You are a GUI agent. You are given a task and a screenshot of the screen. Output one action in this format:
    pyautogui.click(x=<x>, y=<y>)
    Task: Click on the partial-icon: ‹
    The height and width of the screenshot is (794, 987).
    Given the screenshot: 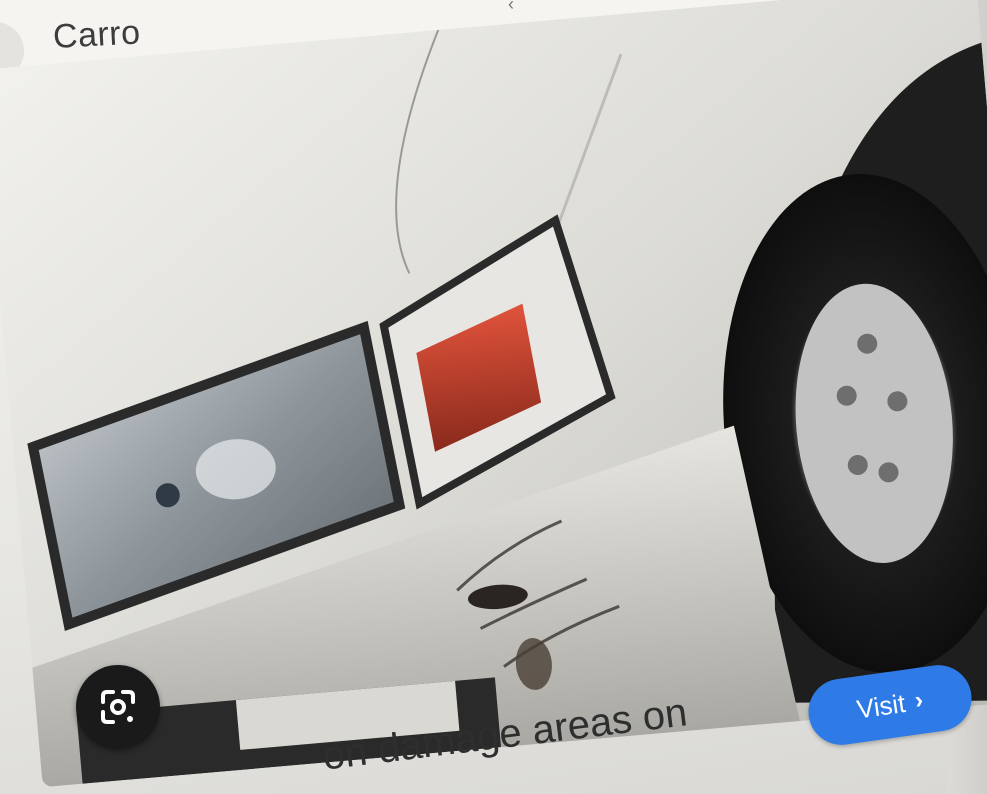 What is the action you would take?
    pyautogui.click(x=511, y=7)
    